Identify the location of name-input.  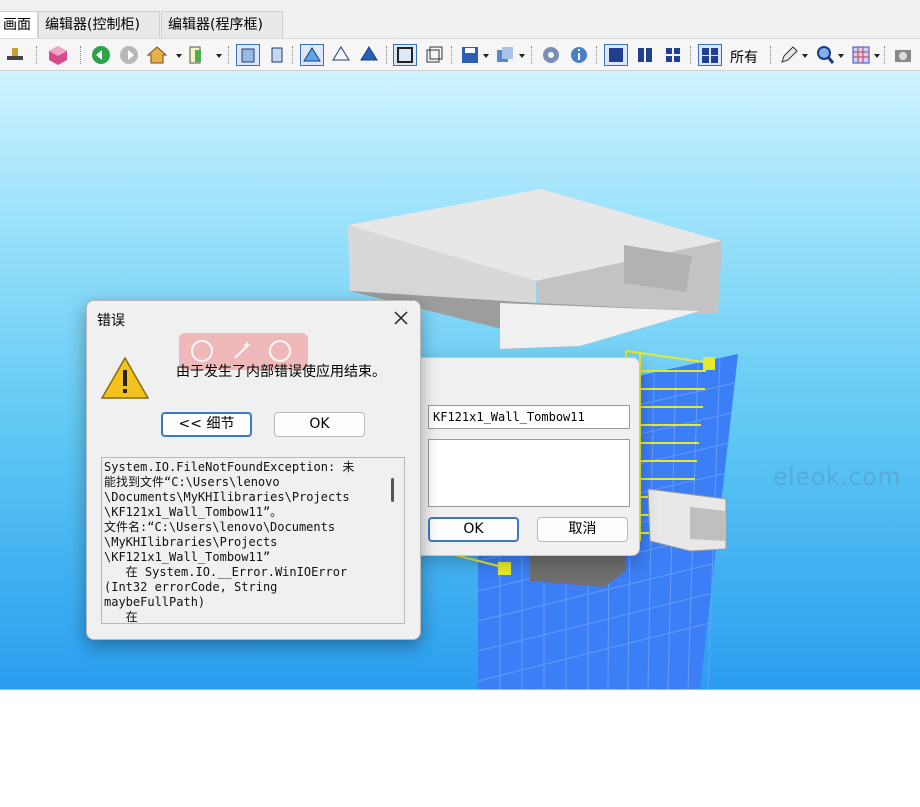
(529, 417).